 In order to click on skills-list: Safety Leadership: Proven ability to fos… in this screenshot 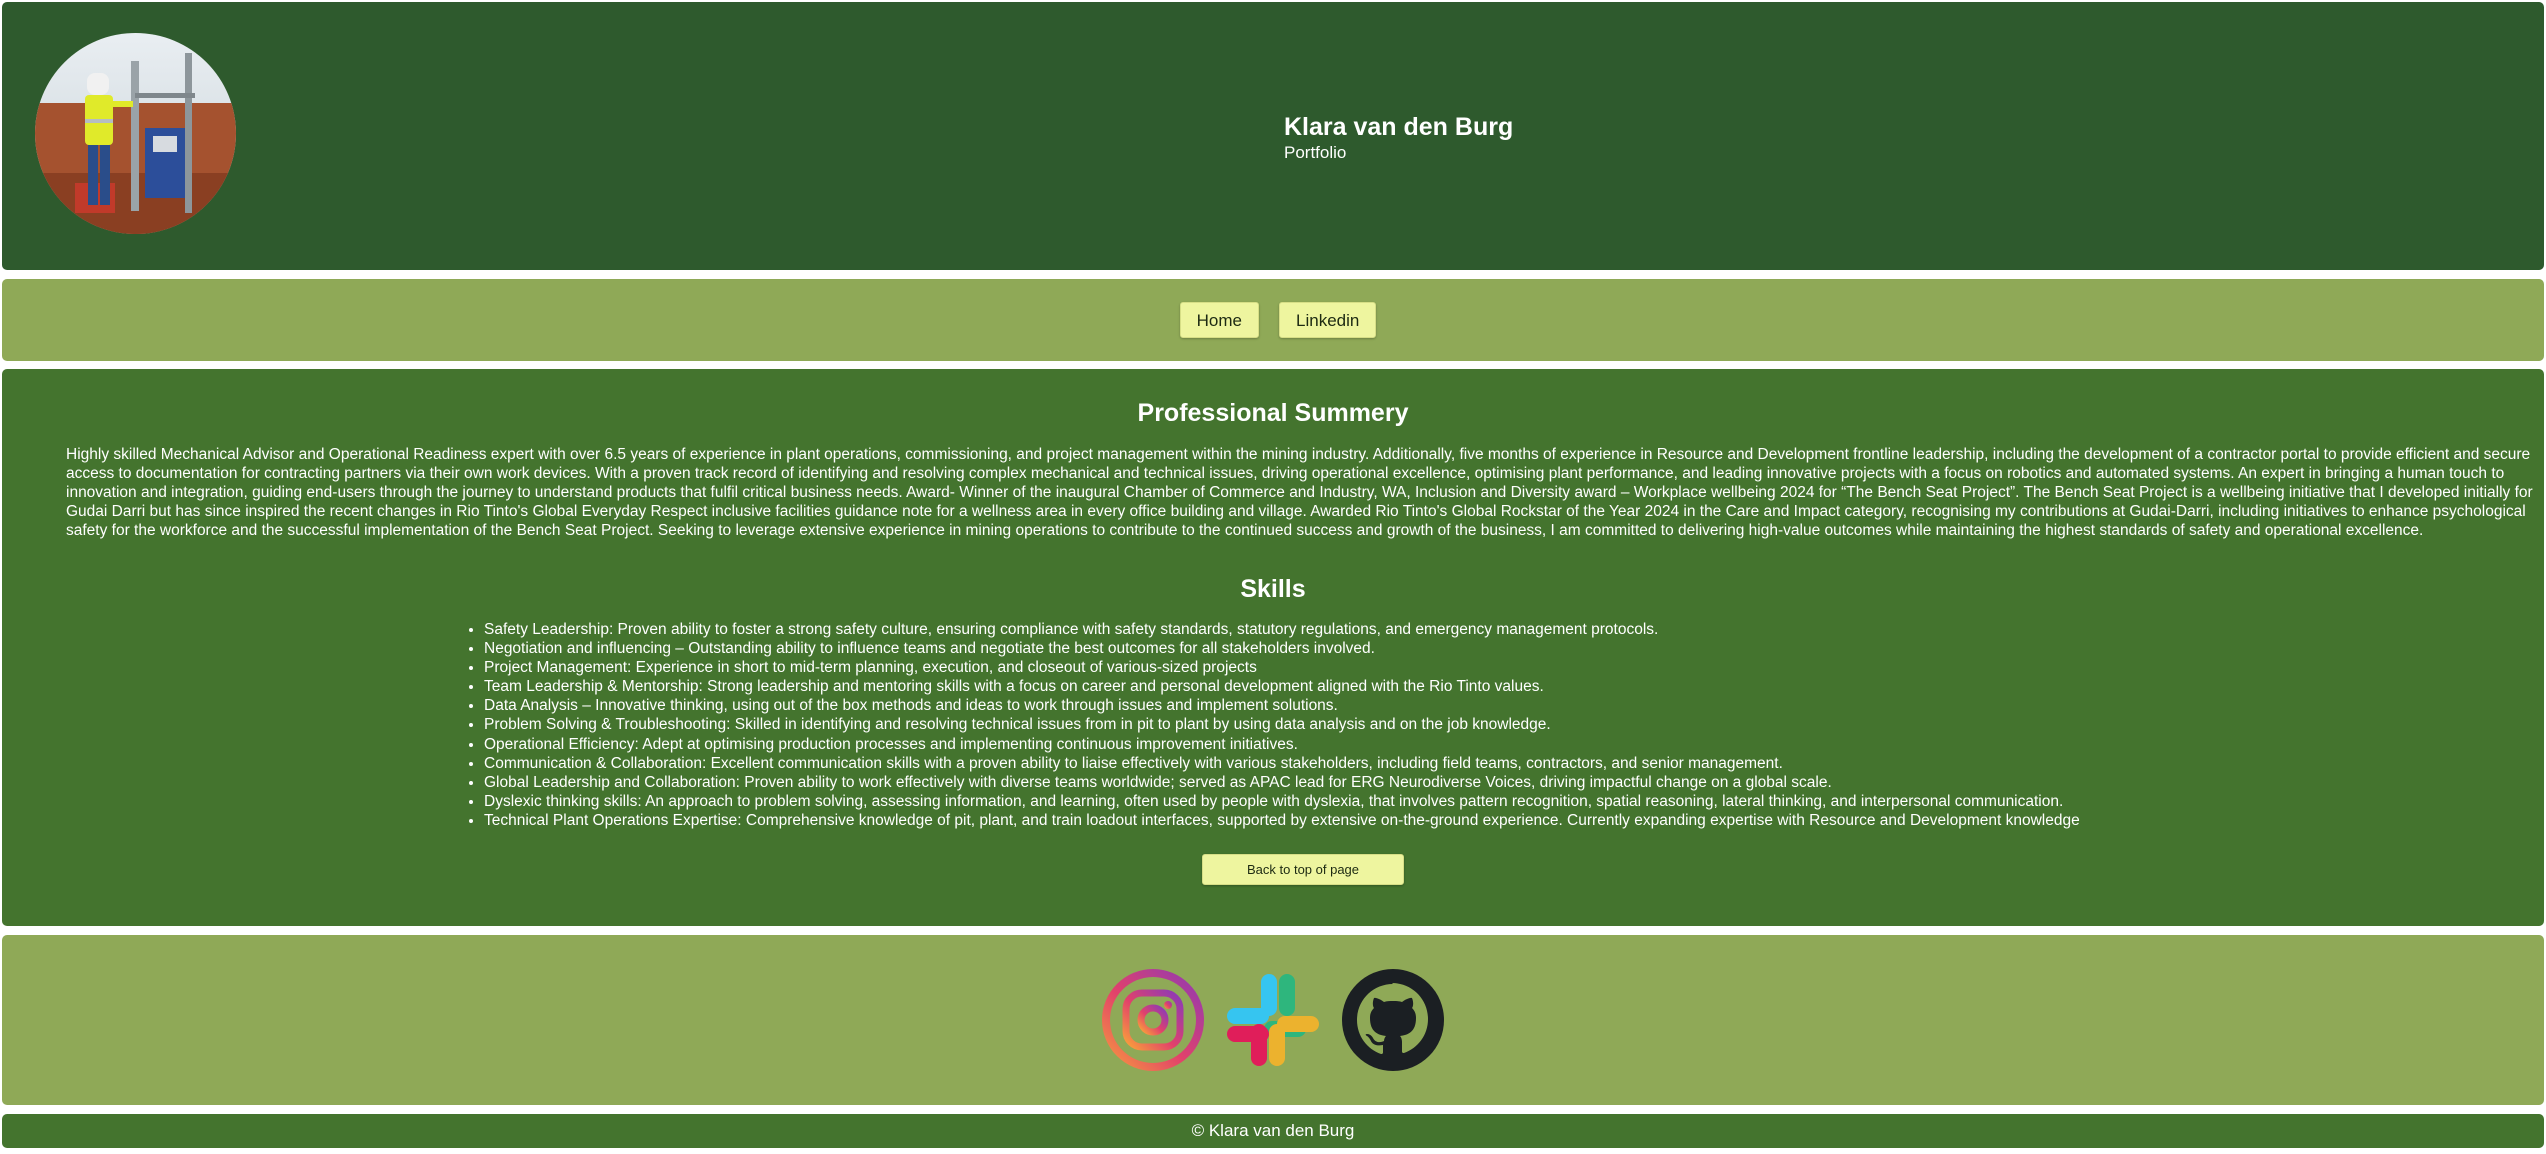, I will do `click(1505, 725)`.